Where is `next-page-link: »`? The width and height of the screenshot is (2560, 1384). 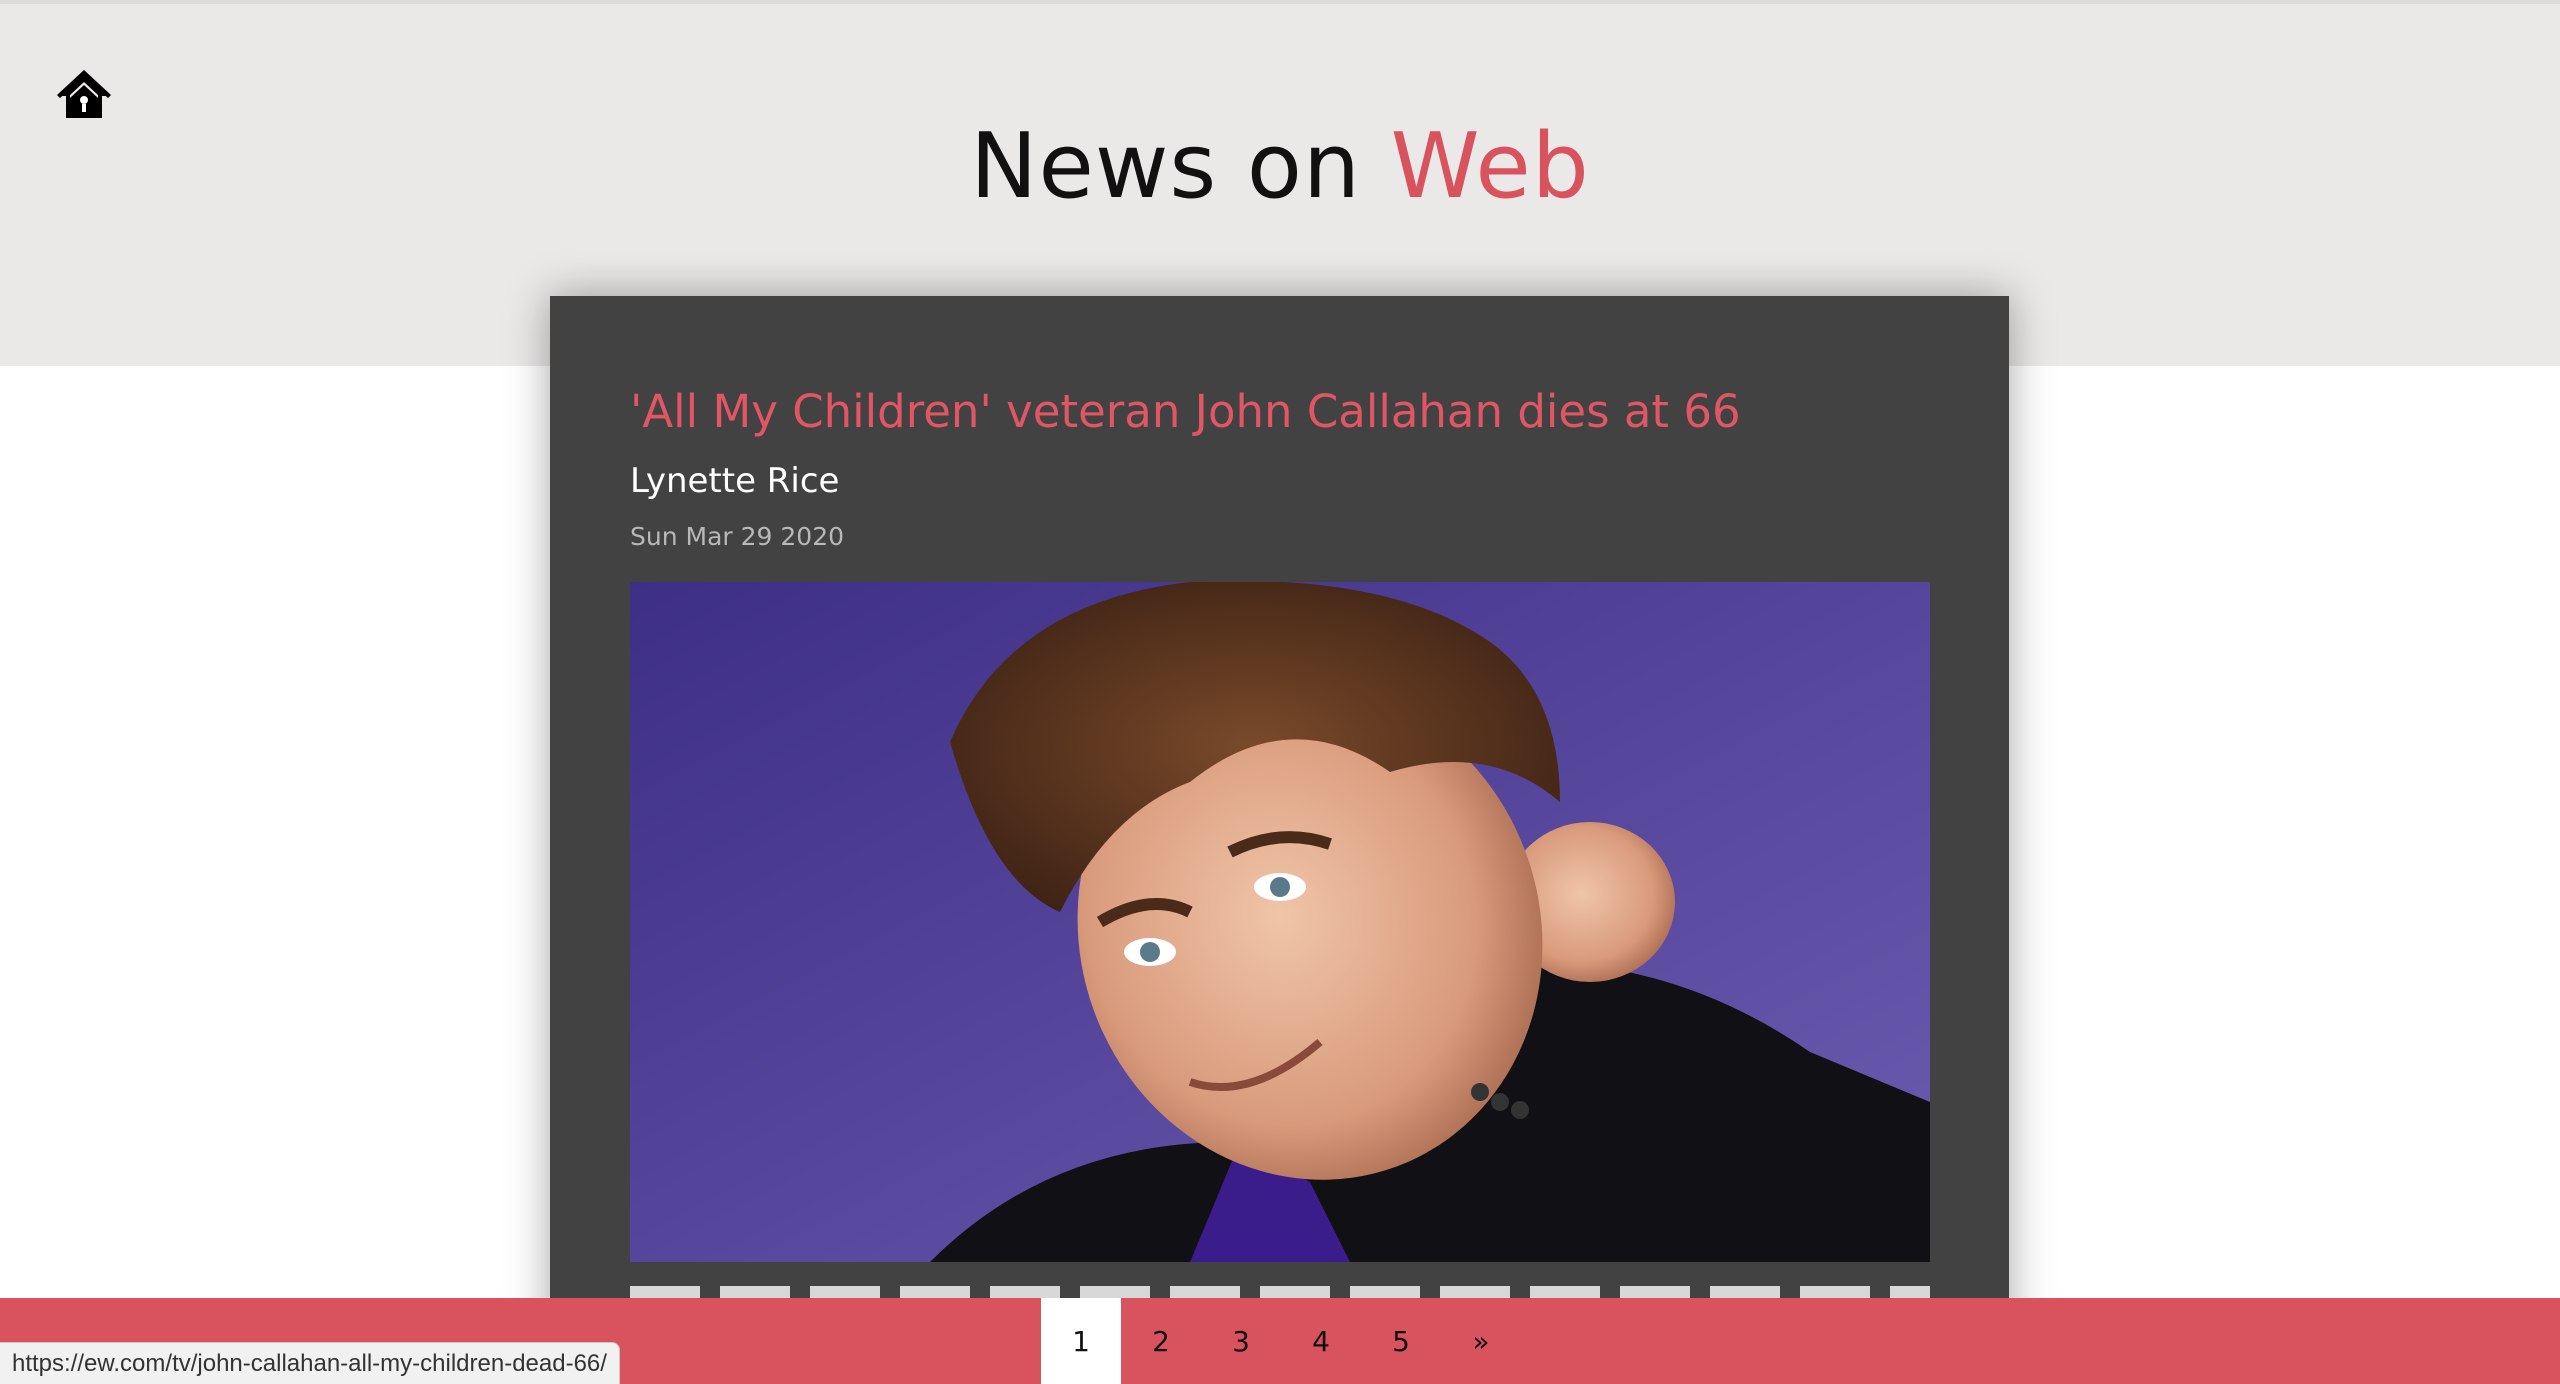
next-page-link: » is located at coordinates (1481, 1341).